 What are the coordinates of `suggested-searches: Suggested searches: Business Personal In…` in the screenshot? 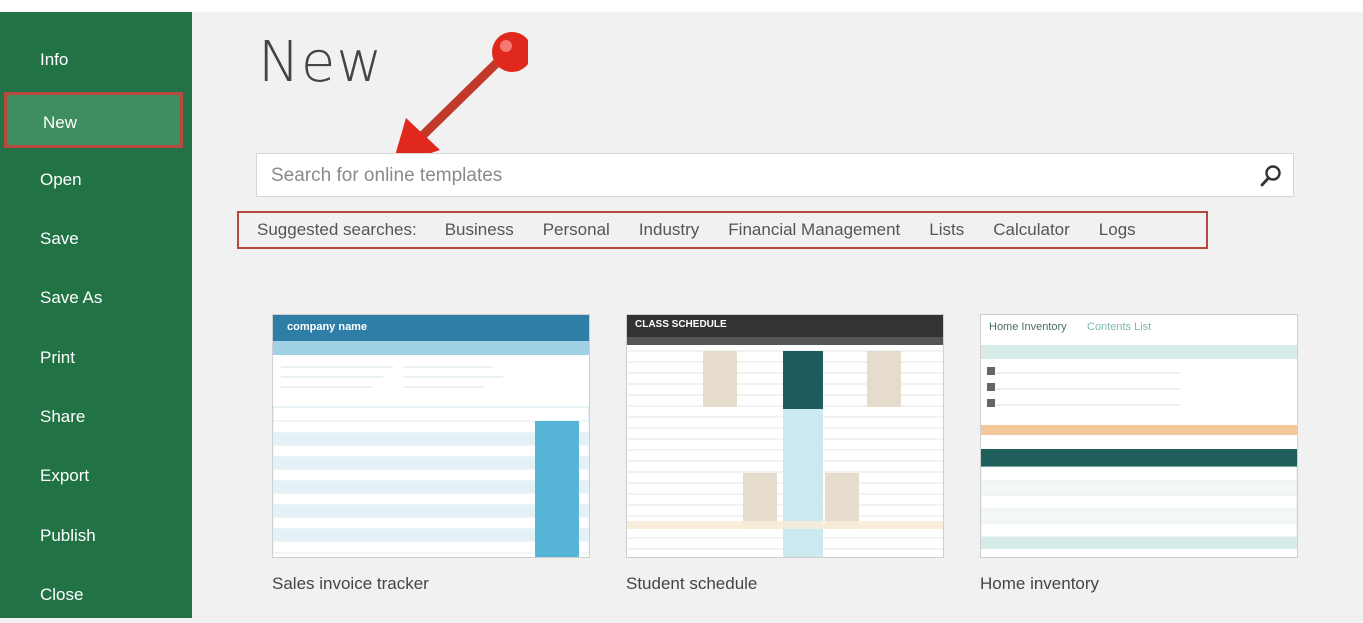 It's located at (722, 230).